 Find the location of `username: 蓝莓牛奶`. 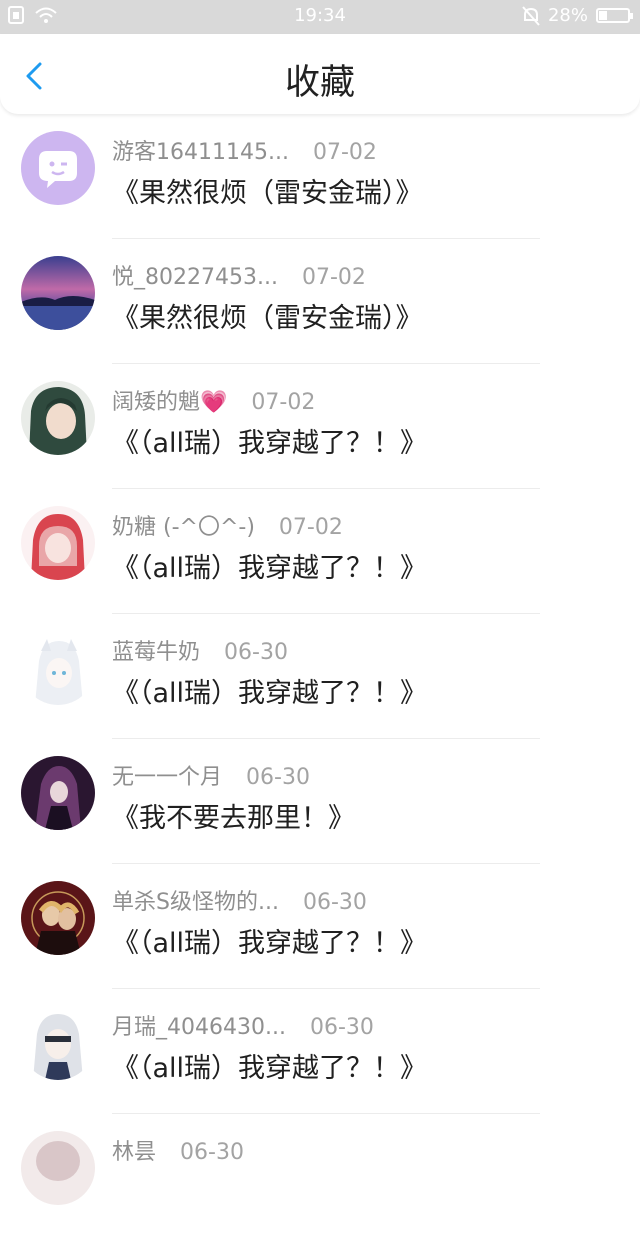

username: 蓝莓牛奶 is located at coordinates (156, 652).